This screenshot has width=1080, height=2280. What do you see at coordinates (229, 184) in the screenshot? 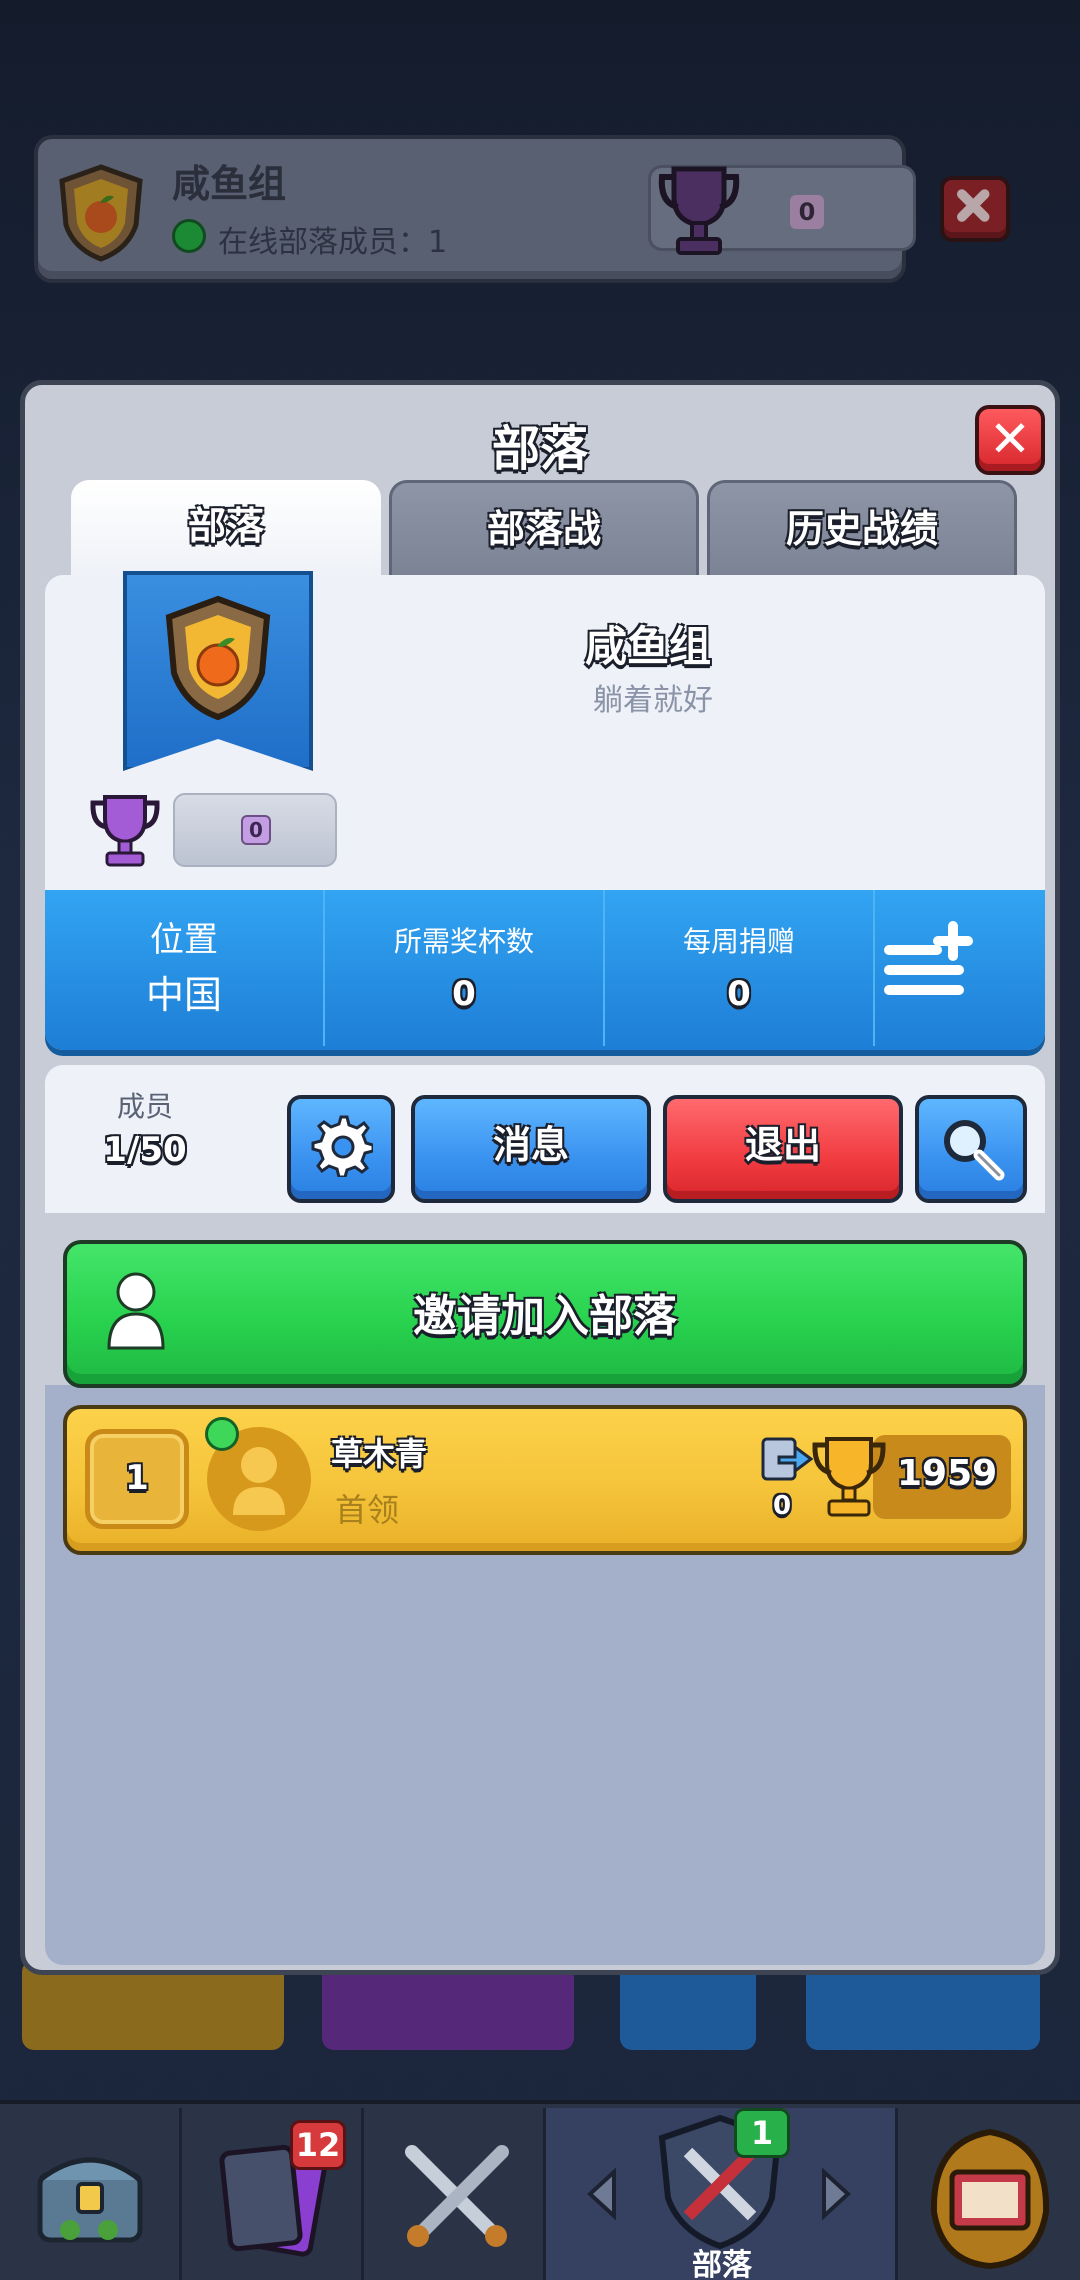
I see `background-clan-name: 咸鱼组` at bounding box center [229, 184].